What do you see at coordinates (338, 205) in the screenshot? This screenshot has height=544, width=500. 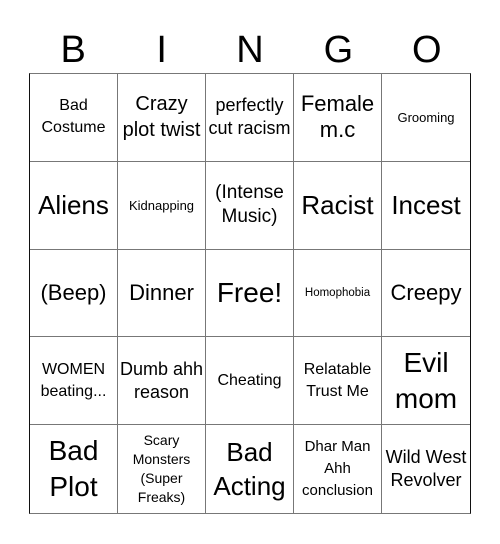 I see `bingo-cell: Racist` at bounding box center [338, 205].